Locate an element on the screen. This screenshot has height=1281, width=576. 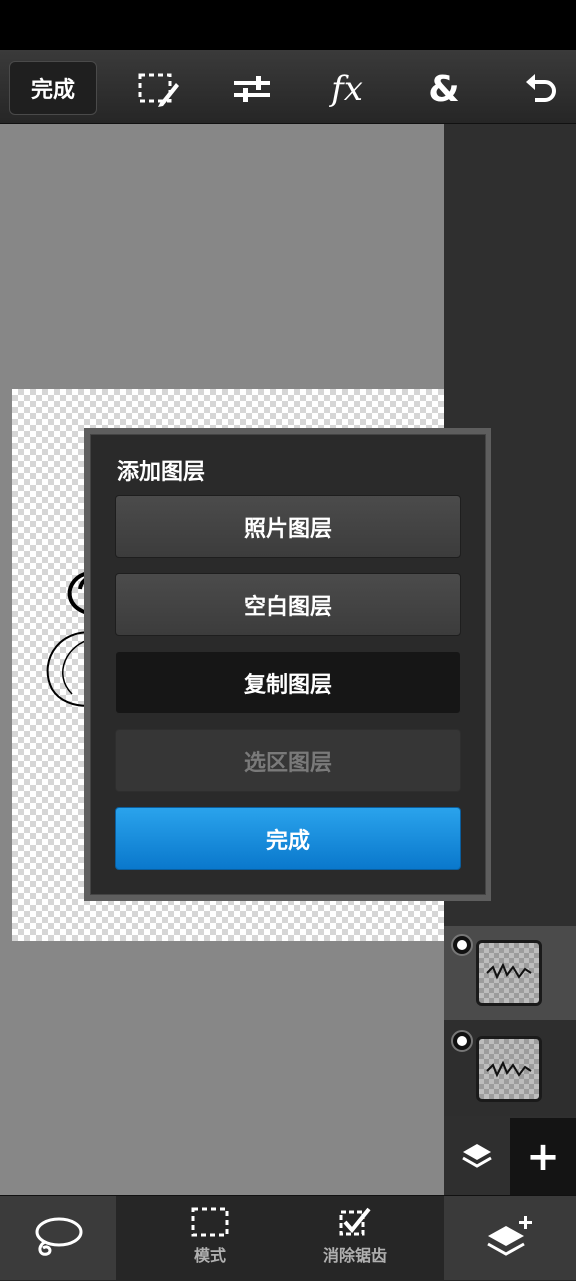
ampersand-icon: & is located at coordinates (444, 89).